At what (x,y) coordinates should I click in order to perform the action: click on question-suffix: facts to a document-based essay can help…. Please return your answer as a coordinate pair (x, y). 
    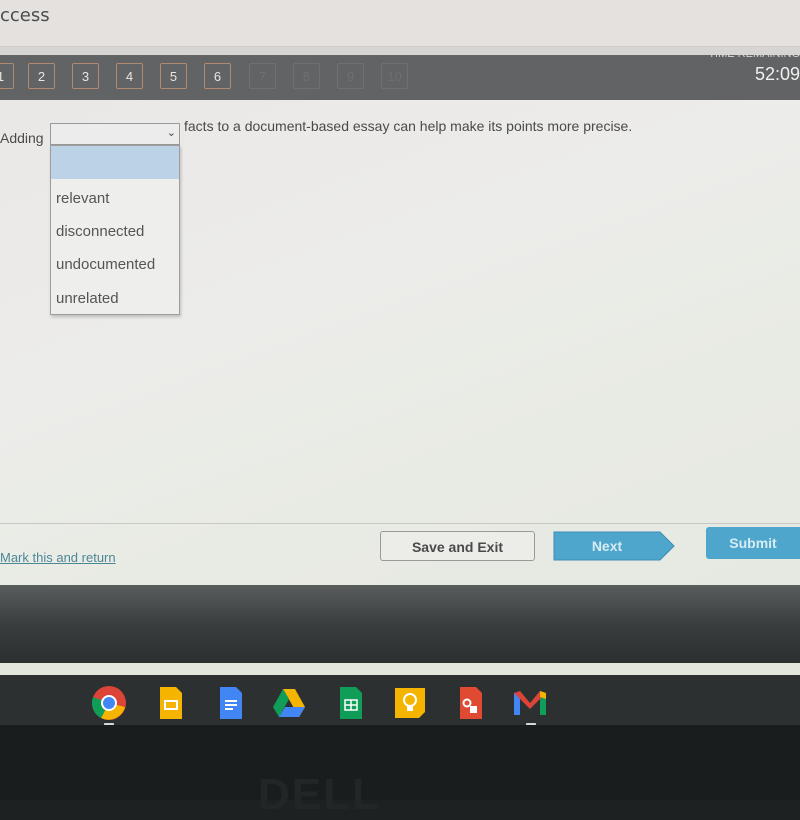
    Looking at the image, I should click on (408, 126).